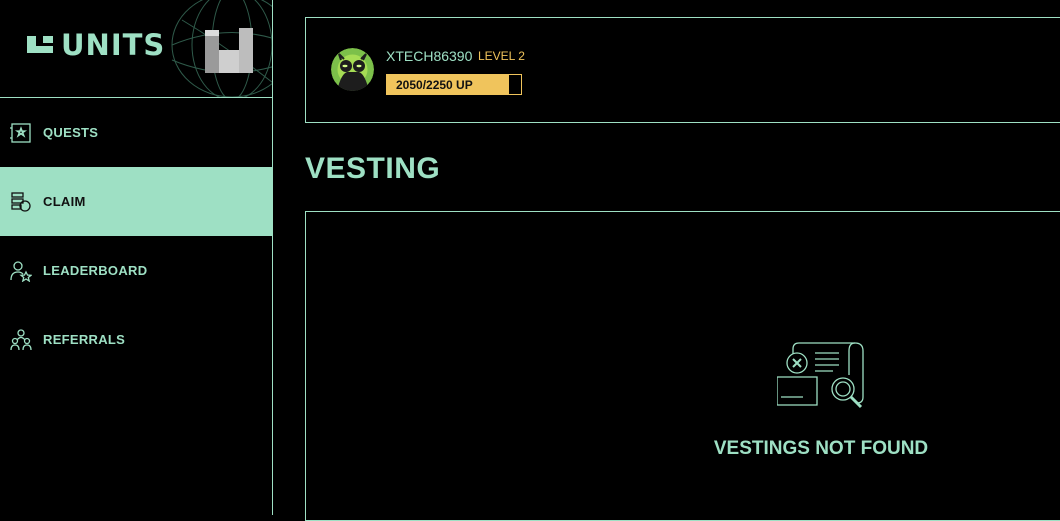 The image size is (1060, 521). I want to click on sidebar-item-label: REFERRALS, so click(84, 339).